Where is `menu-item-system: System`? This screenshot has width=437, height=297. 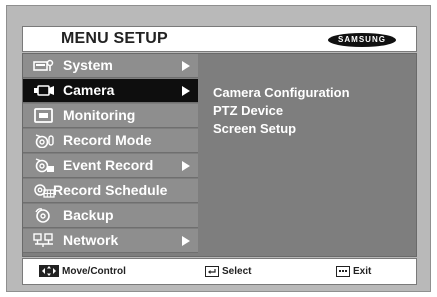 menu-item-system: System is located at coordinates (110, 66).